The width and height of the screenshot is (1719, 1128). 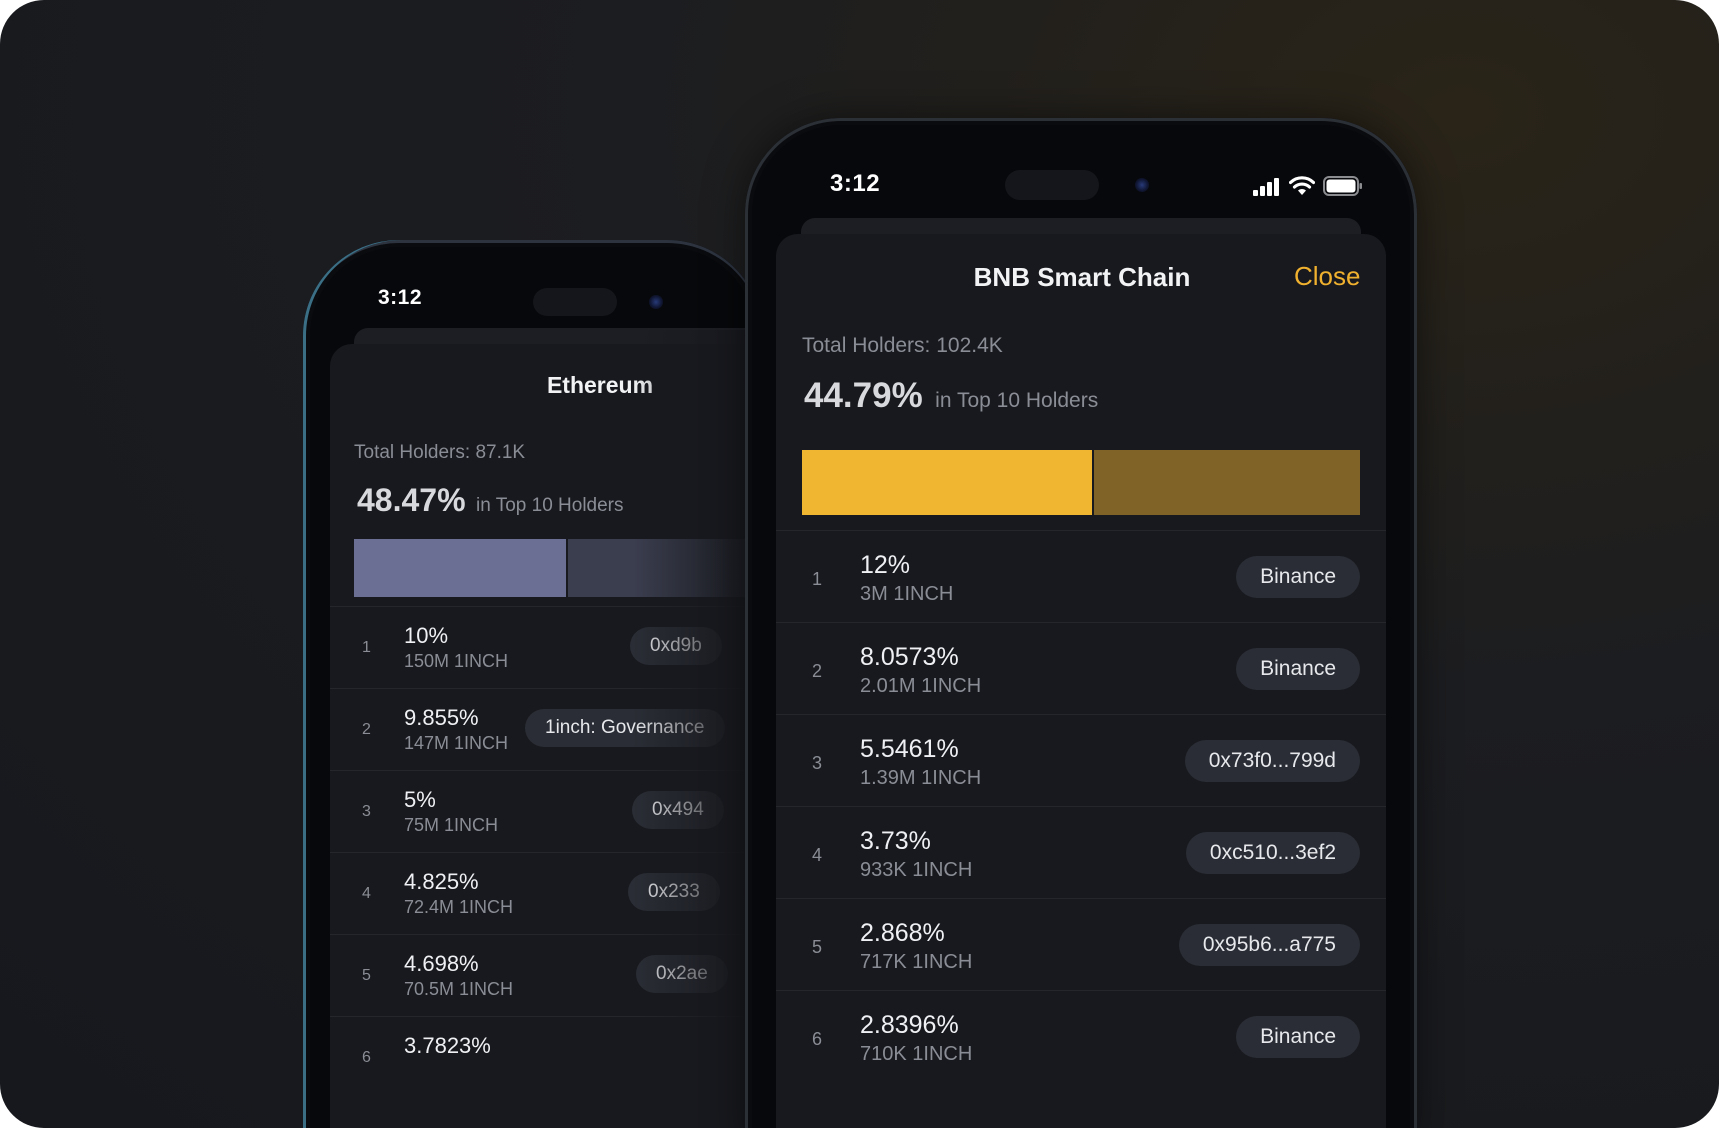 I want to click on holder-percent: 8.0573%, so click(x=909, y=657).